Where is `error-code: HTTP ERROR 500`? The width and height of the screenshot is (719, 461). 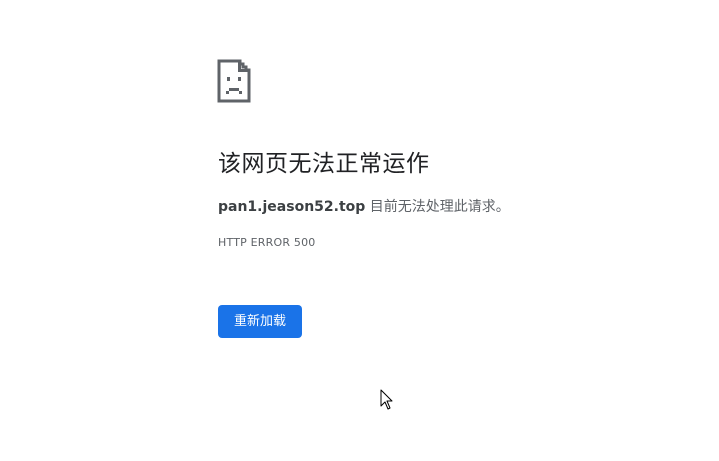
error-code: HTTP ERROR 500 is located at coordinates (267, 242).